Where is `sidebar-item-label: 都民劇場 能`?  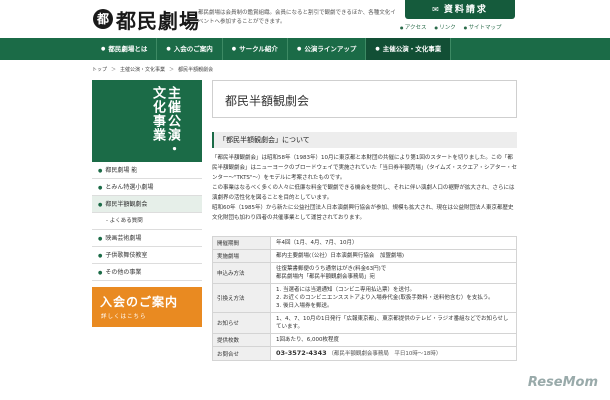
sidebar-item-label: 都民劇場 能 is located at coordinates (121, 170).